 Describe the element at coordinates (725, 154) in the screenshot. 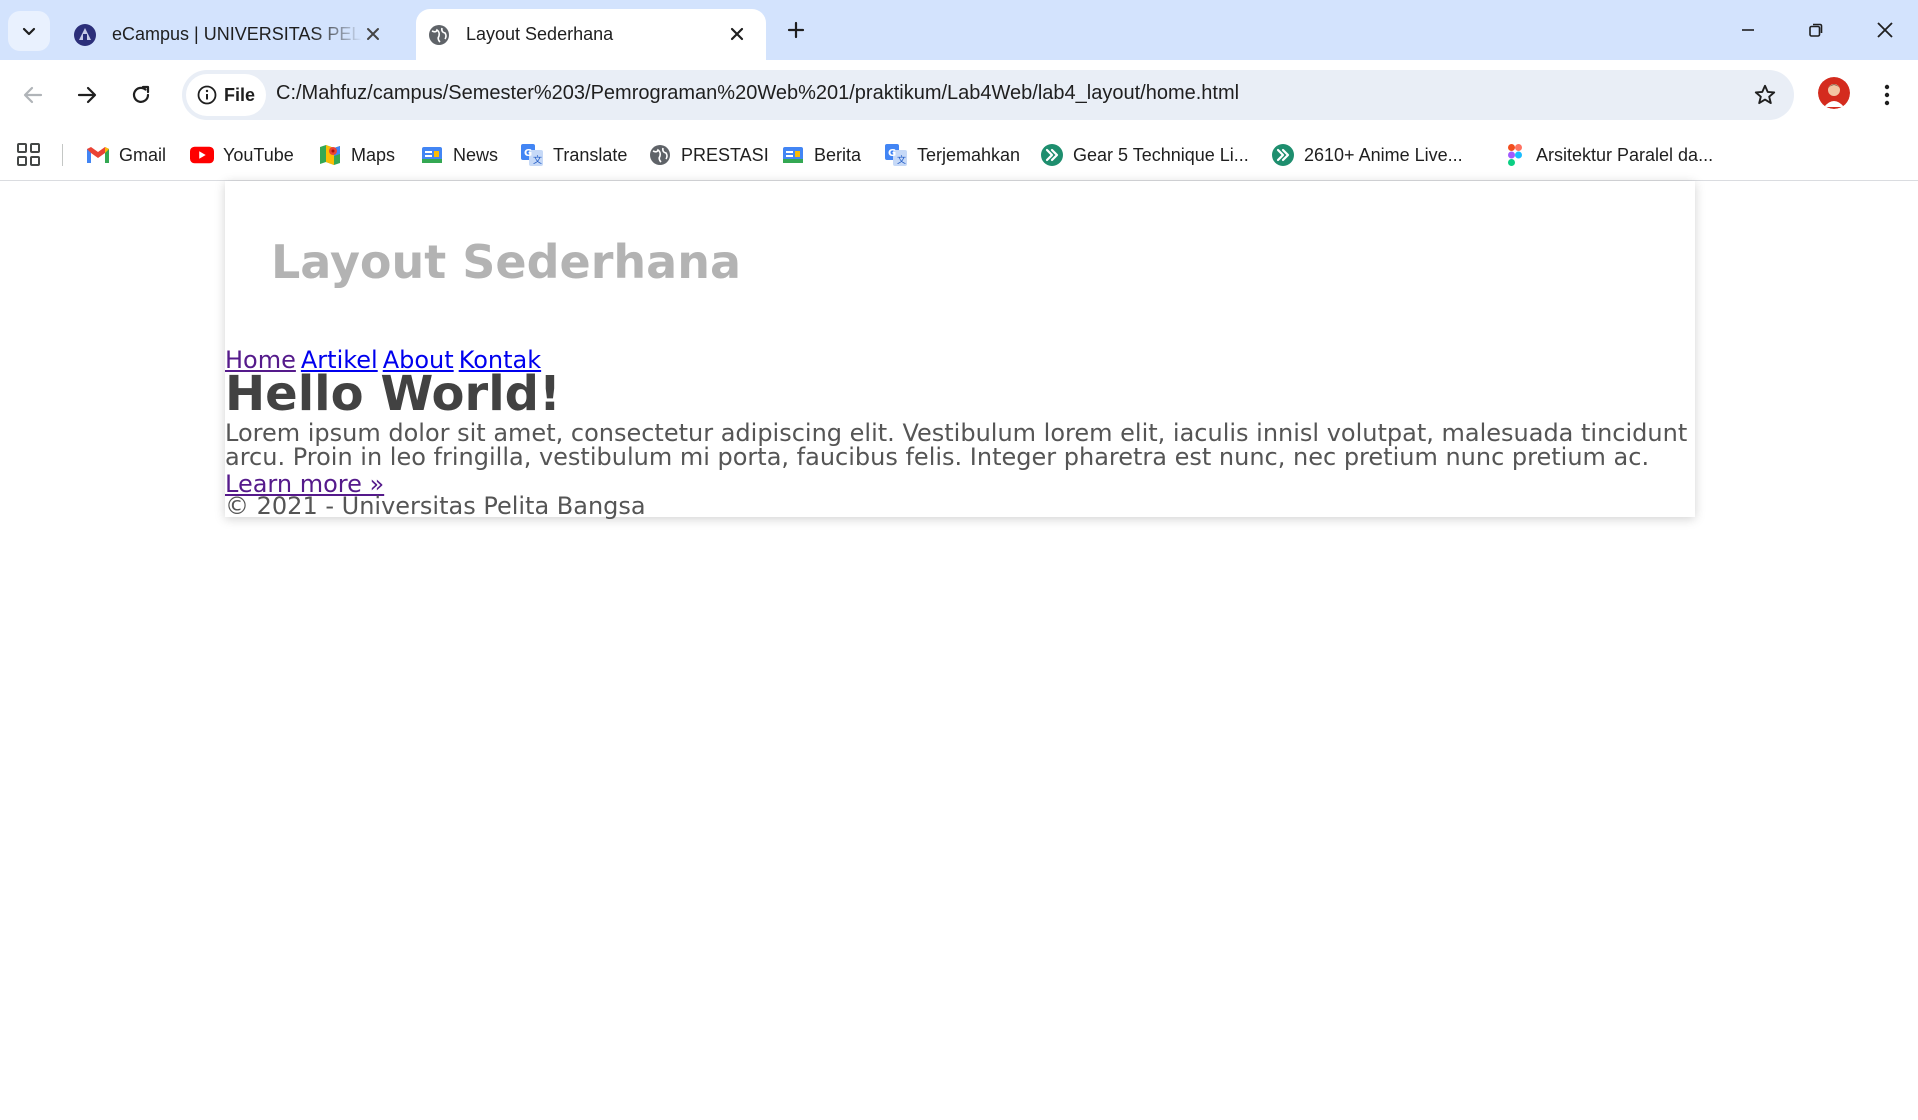

I see `bookmark-label: PRESTASI` at that location.